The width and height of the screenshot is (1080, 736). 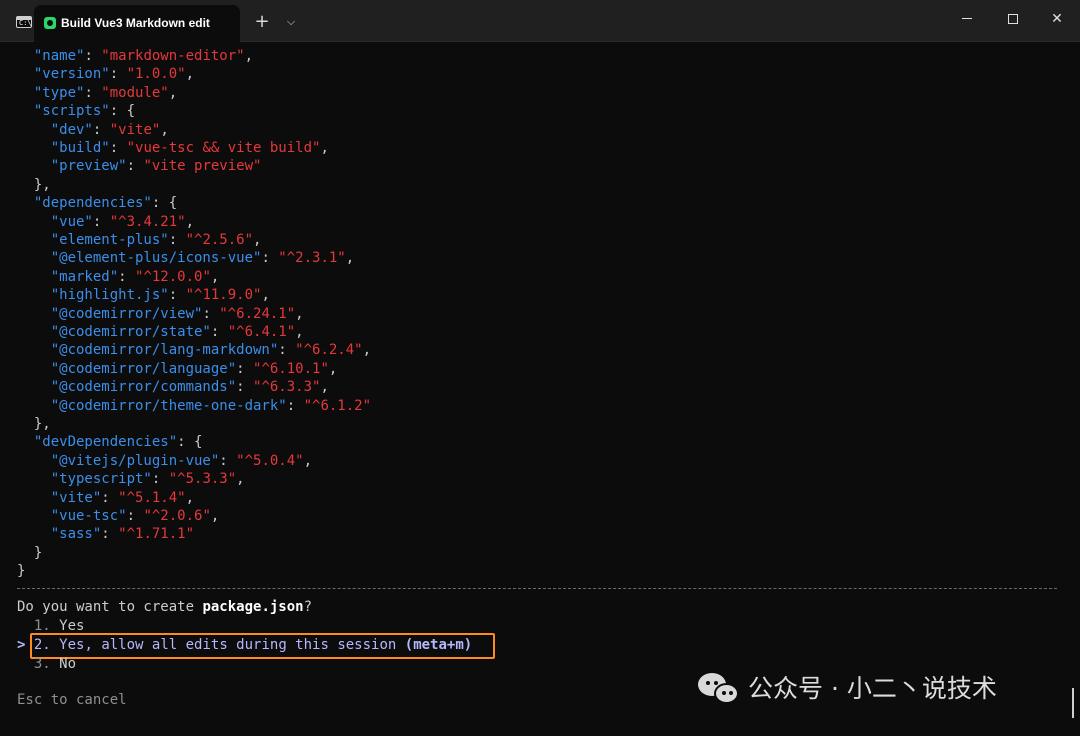 I want to click on json-key: "dependencies", so click(x=92, y=203).